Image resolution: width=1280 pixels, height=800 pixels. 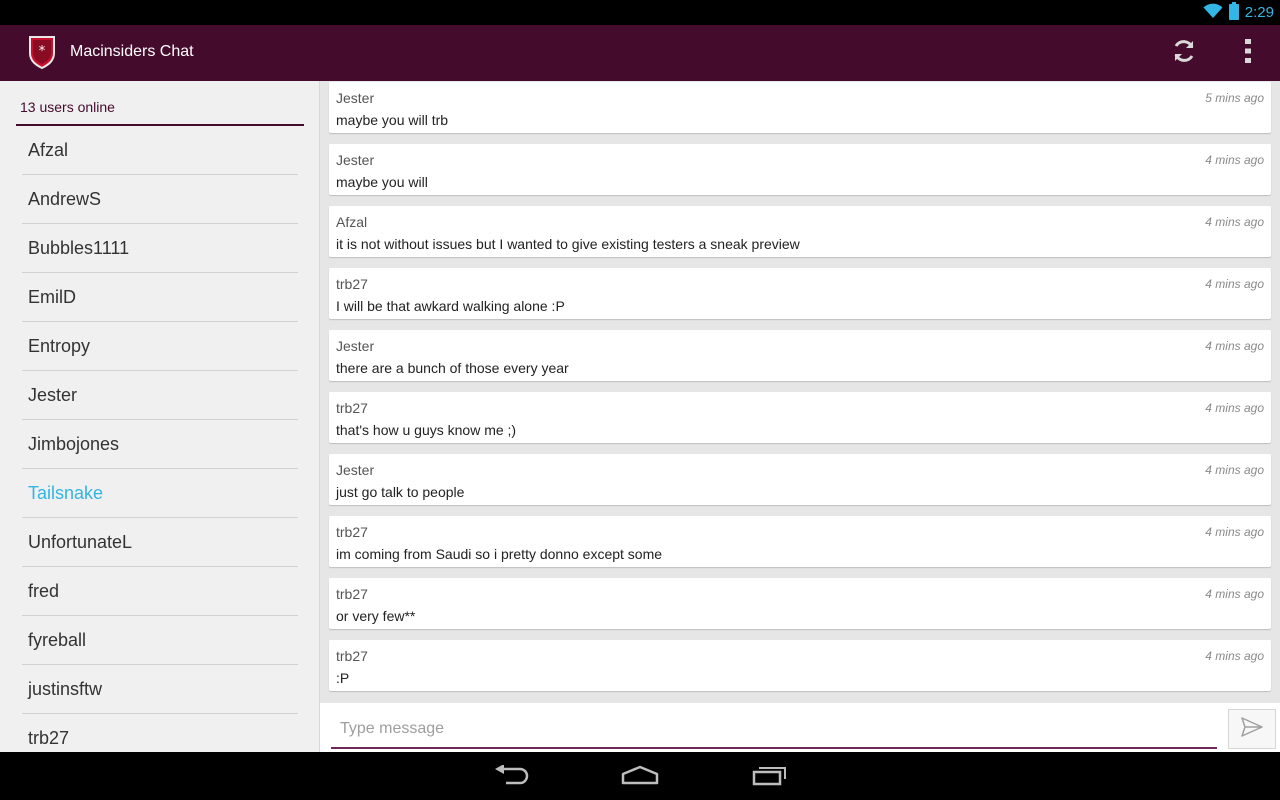 I want to click on message-composer, so click(x=800, y=727).